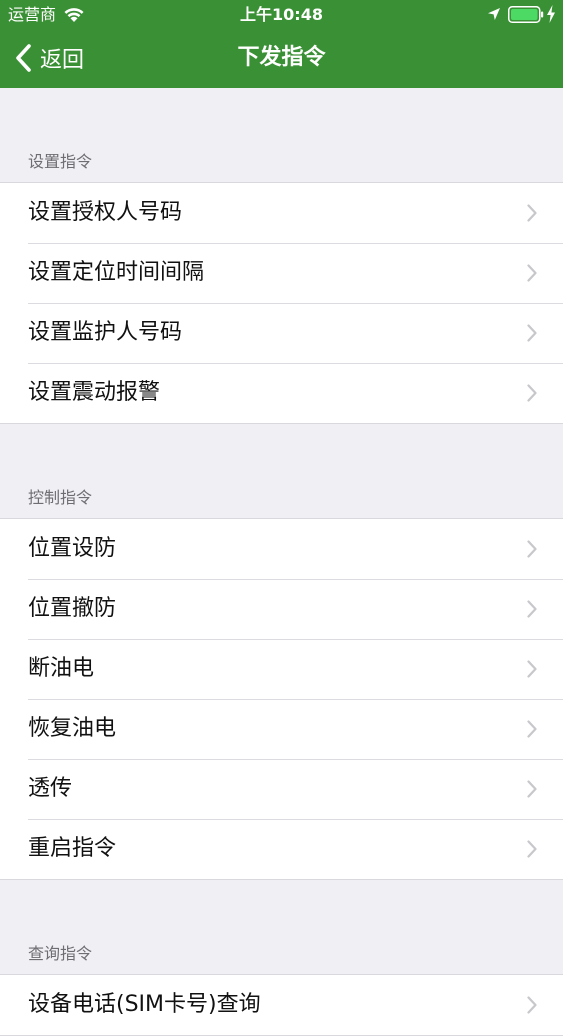 The image size is (563, 1036). I want to click on top-bar: 运营商 上午10:48 返回 下发指令, so click(281, 44).